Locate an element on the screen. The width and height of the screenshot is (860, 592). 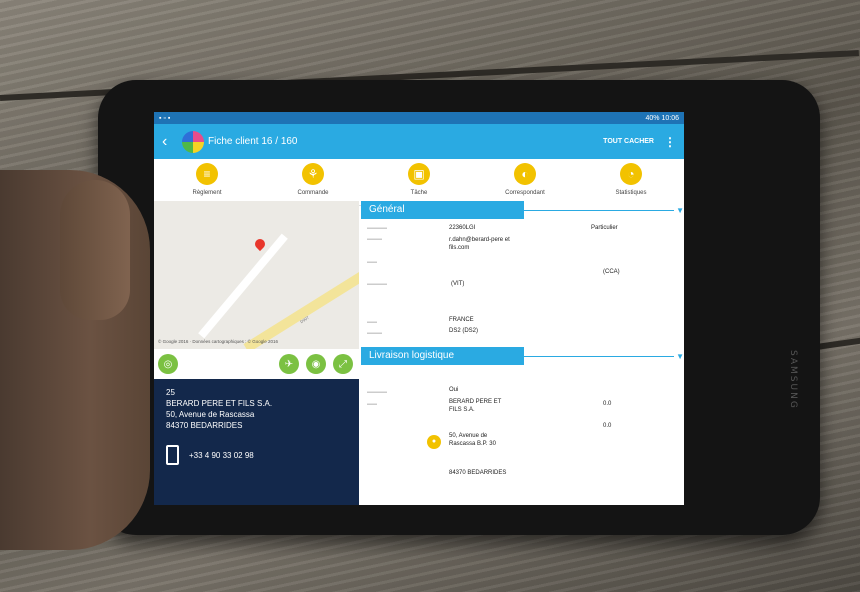
client-code: 25 is located at coordinates (170, 392).